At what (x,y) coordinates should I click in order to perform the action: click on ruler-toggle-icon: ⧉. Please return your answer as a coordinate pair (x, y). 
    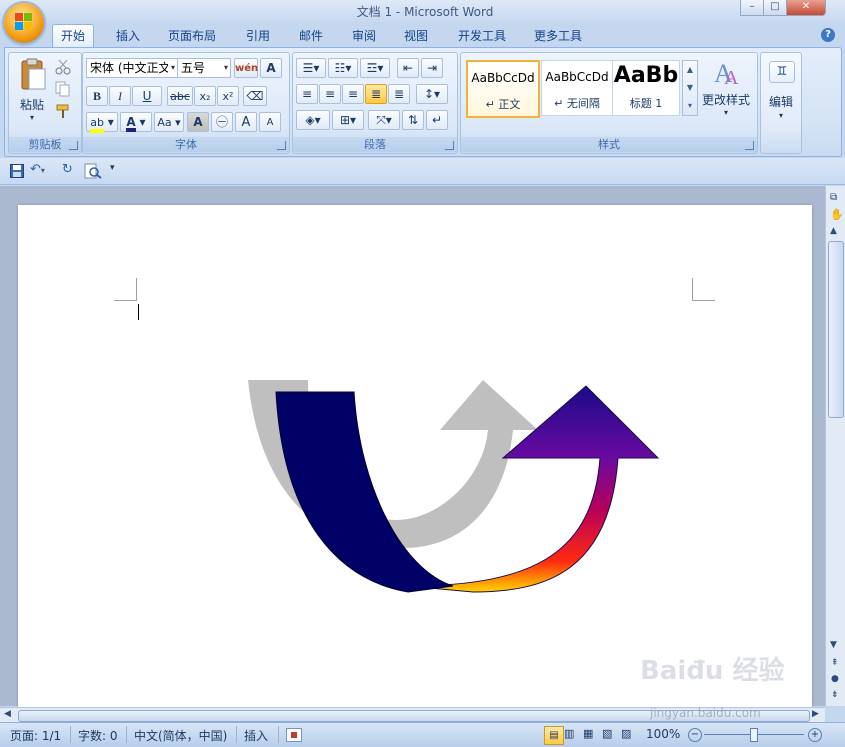
    Looking at the image, I should click on (833, 197).